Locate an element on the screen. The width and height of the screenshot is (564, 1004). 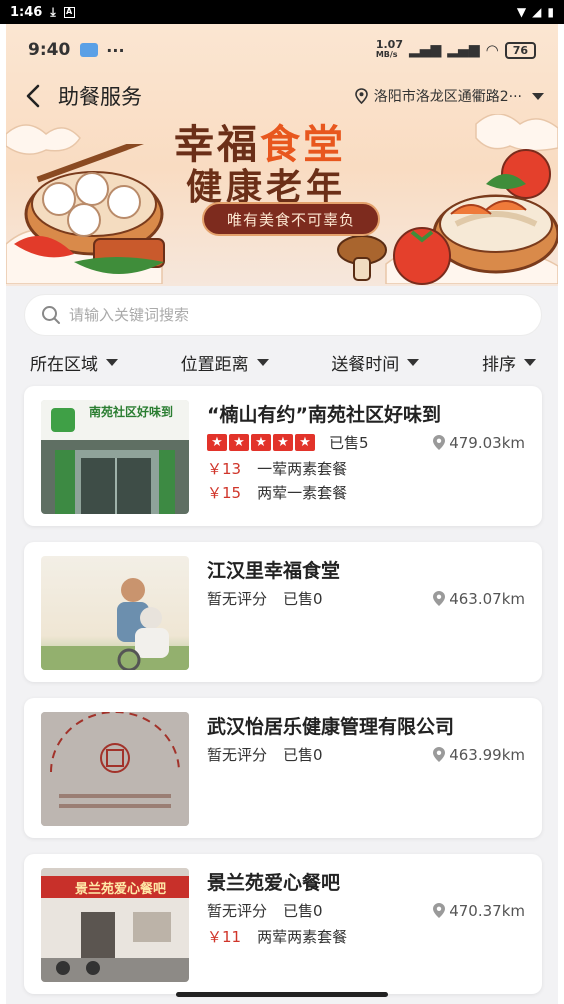
app-status-icon is located at coordinates (89, 50).